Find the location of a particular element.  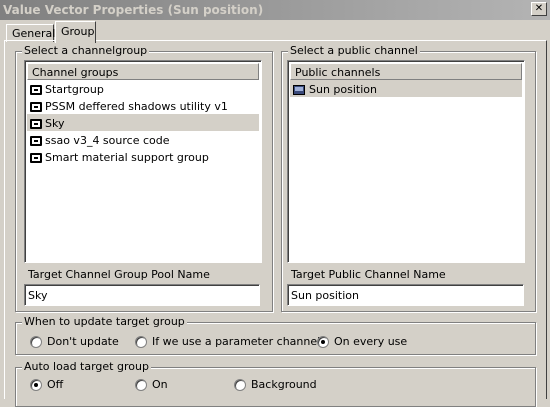

close-icon: ✕ is located at coordinates (539, 8).